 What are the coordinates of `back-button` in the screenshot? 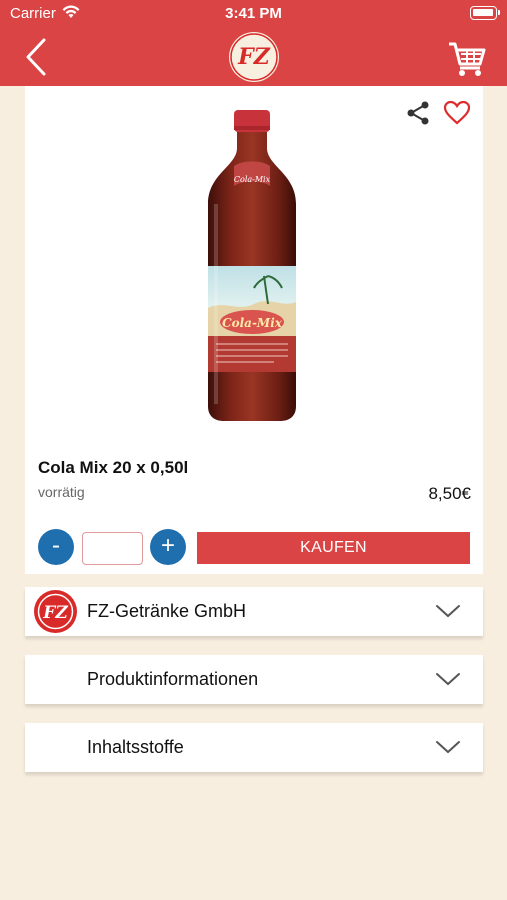 It's located at (38, 57).